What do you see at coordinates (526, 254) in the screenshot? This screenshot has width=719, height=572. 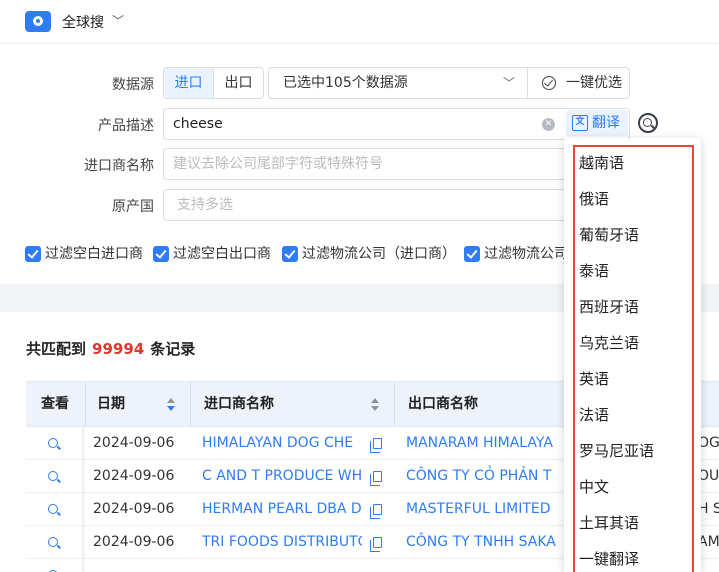 I see `filter-label: 过滤物流公司` at bounding box center [526, 254].